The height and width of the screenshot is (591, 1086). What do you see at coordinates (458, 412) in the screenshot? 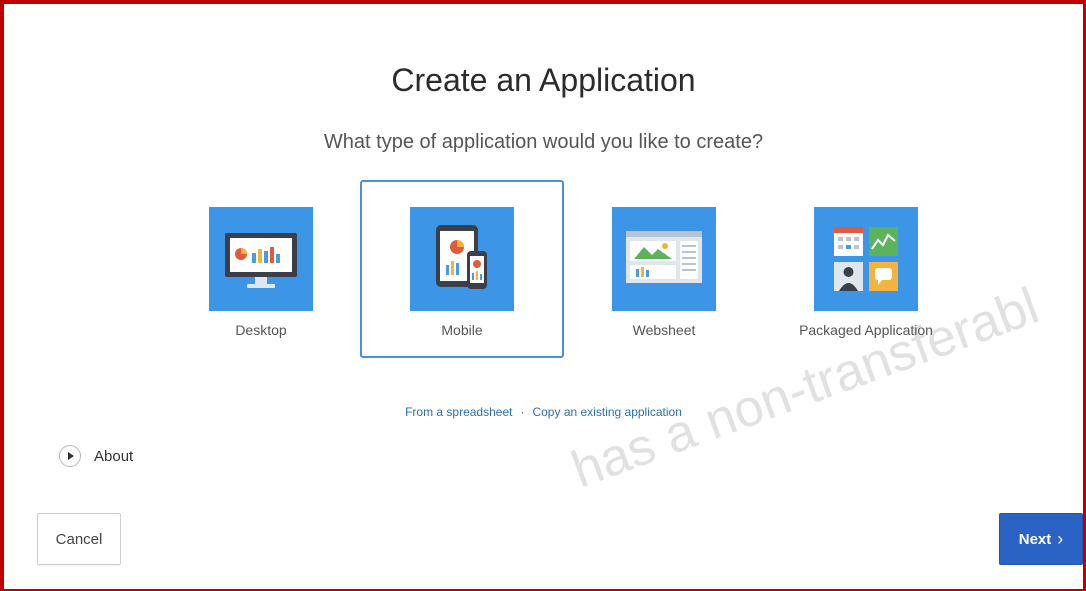
I see `from-spreadsheet-link: From a spreadsheet` at bounding box center [458, 412].